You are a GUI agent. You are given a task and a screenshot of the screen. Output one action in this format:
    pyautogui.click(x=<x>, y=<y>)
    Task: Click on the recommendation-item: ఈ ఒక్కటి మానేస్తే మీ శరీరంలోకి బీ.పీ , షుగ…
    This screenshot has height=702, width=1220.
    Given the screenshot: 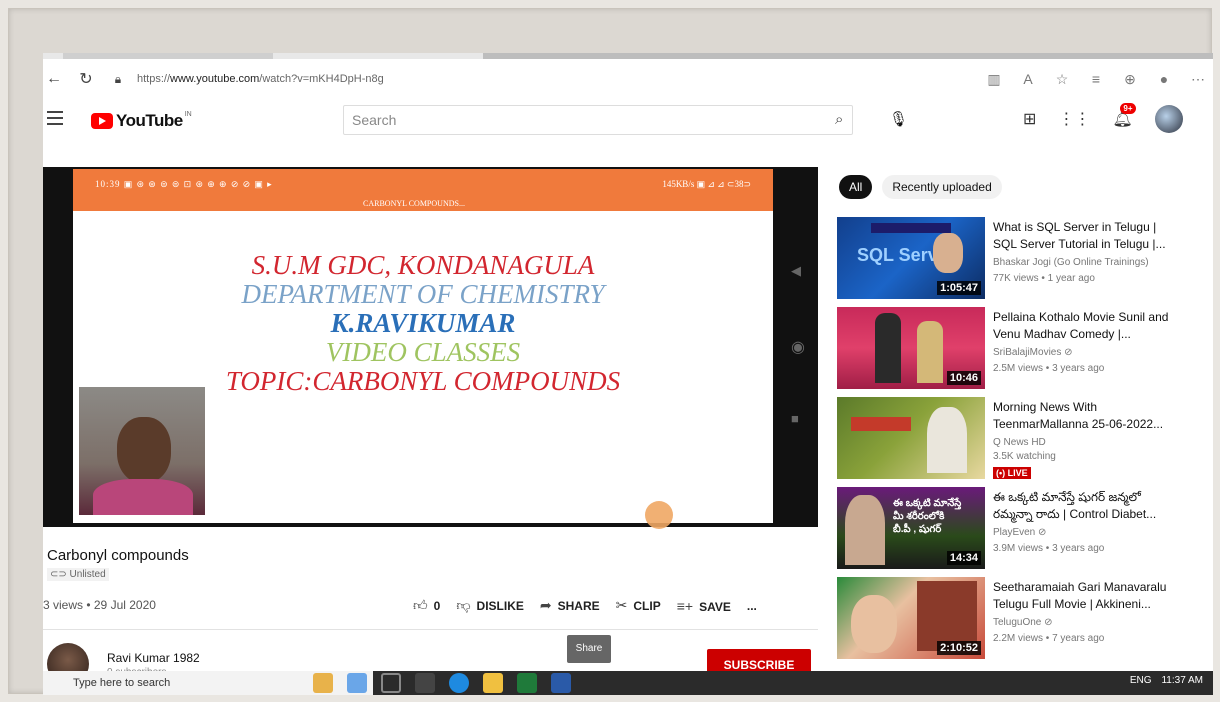 What is the action you would take?
    pyautogui.click(x=1025, y=531)
    